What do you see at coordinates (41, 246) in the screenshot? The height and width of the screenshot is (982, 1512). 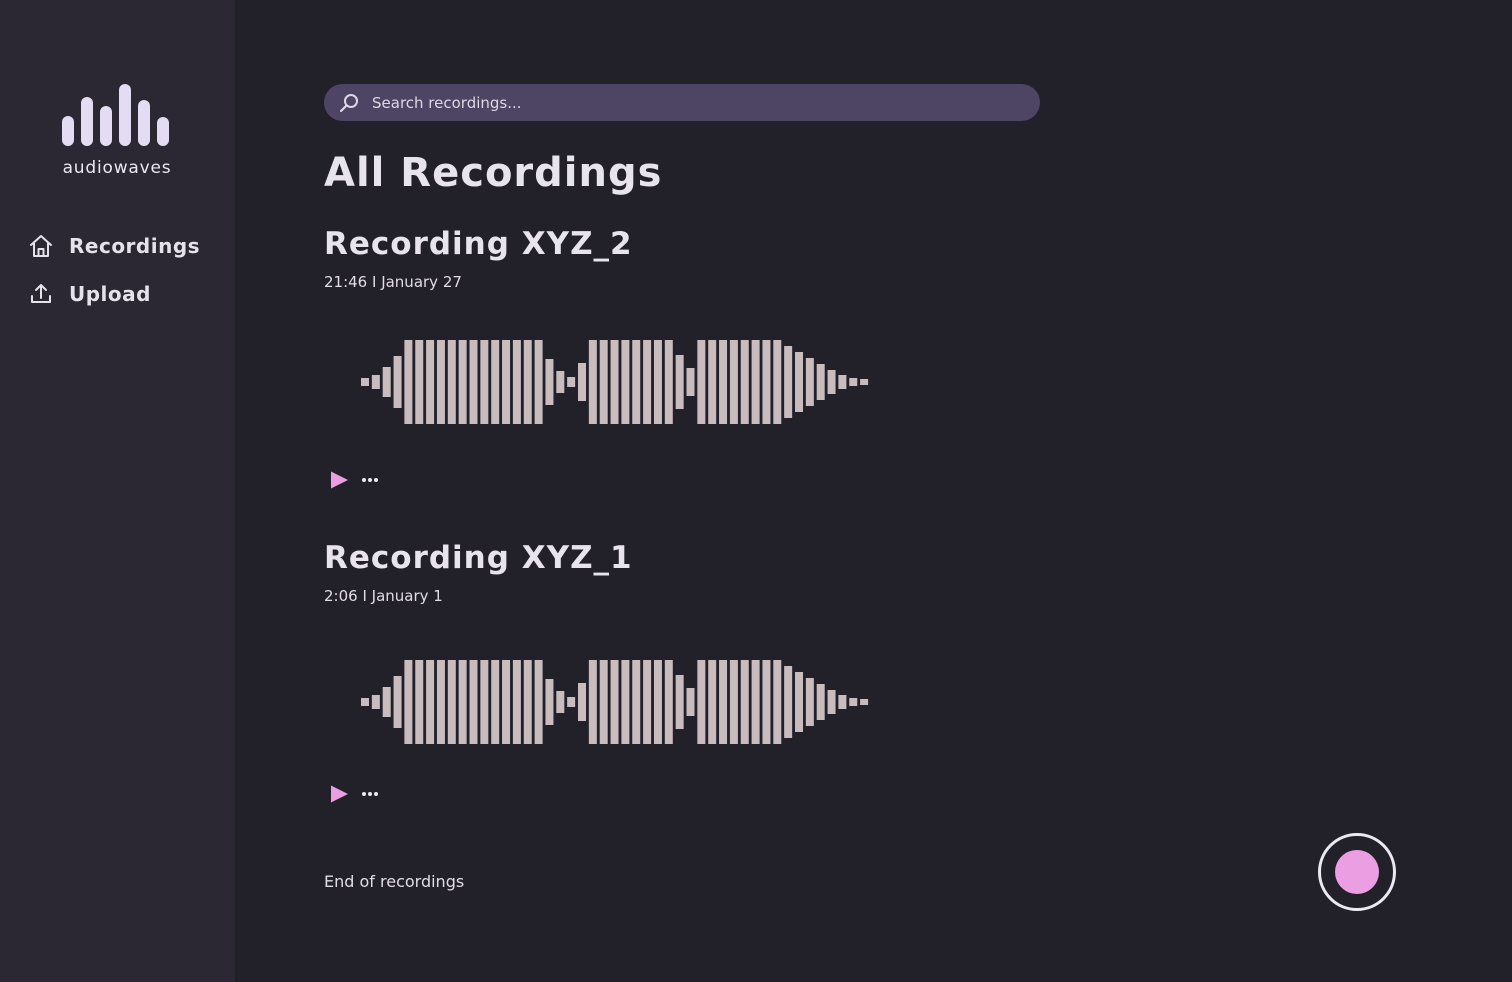 I see `home-icon` at bounding box center [41, 246].